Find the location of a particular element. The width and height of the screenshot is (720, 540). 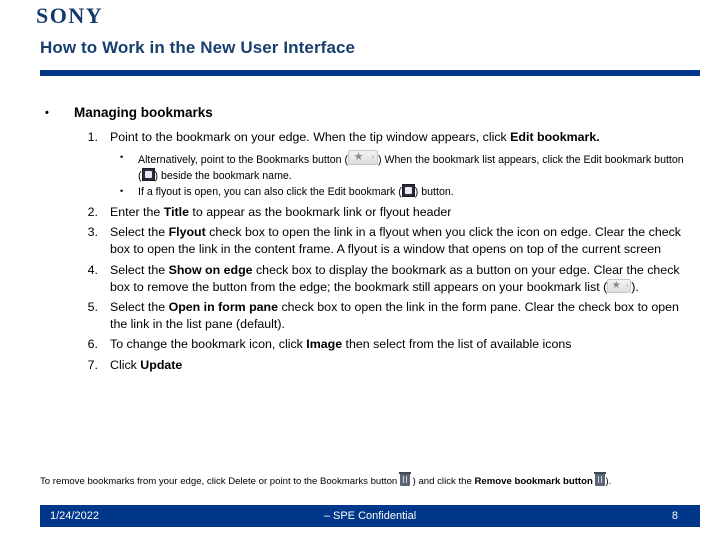

emphasis-text: Show on edge is located at coordinates (210, 269).